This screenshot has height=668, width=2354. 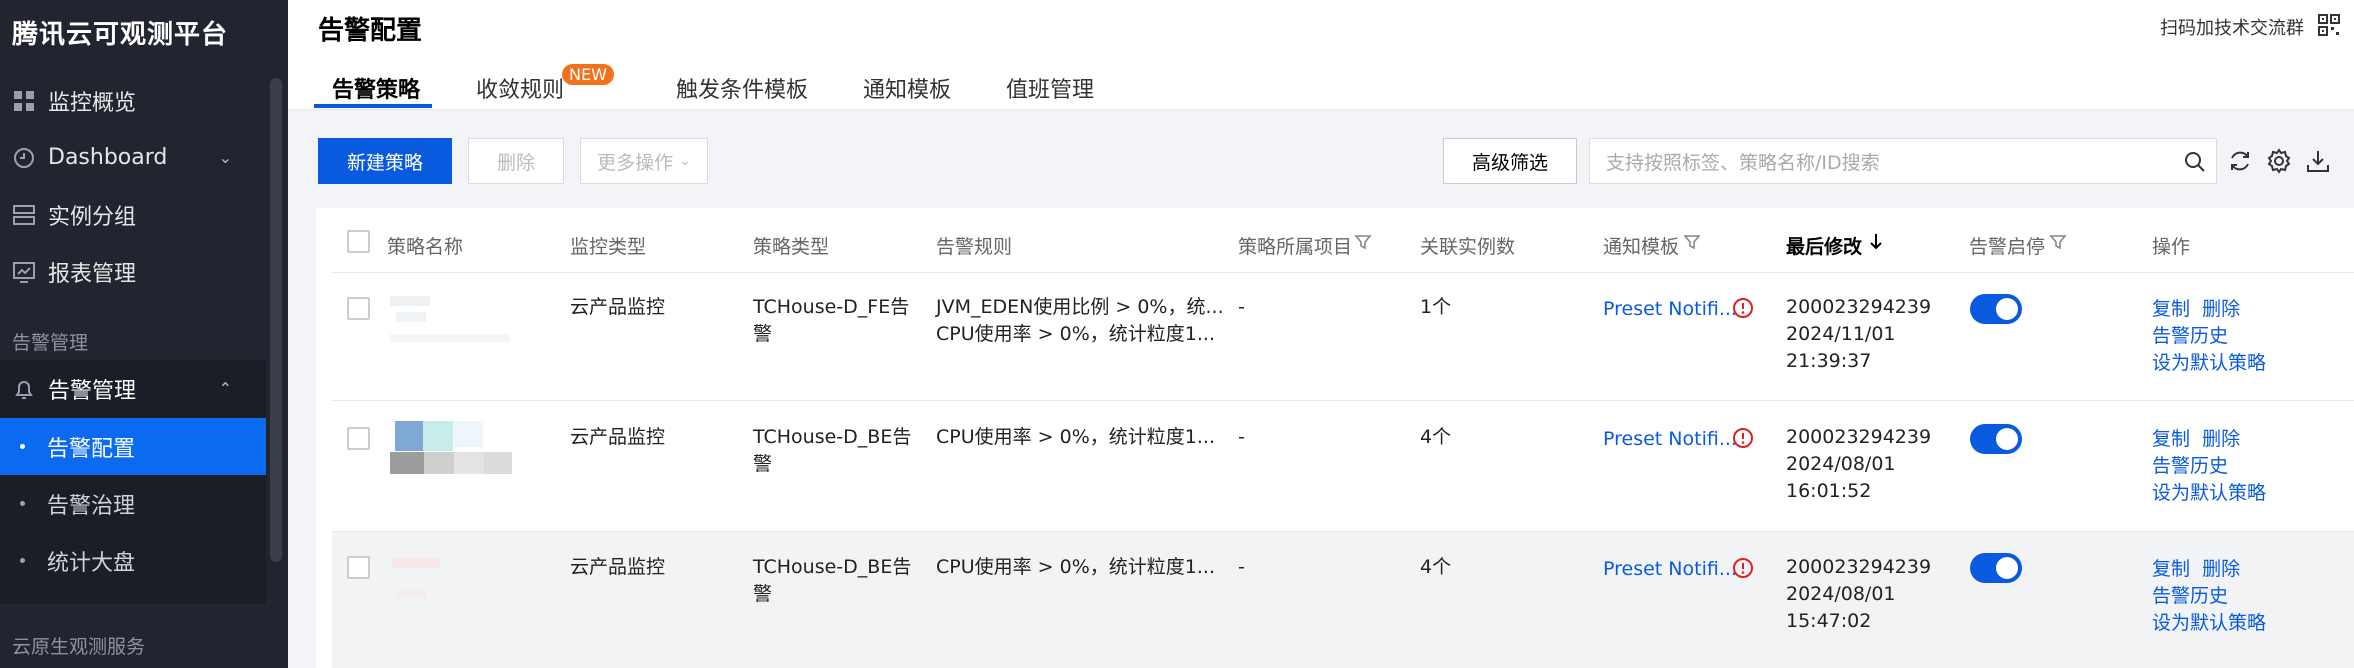 I want to click on row-operations: 复制 删除 告警历史 设为默认策略, so click(x=2209, y=466).